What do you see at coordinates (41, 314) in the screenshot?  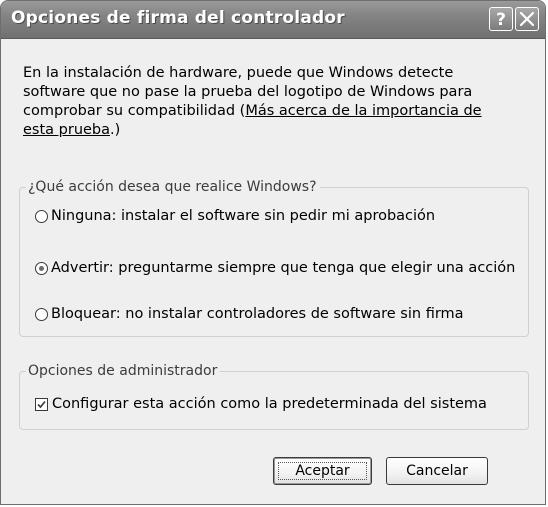 I see `radio-block` at bounding box center [41, 314].